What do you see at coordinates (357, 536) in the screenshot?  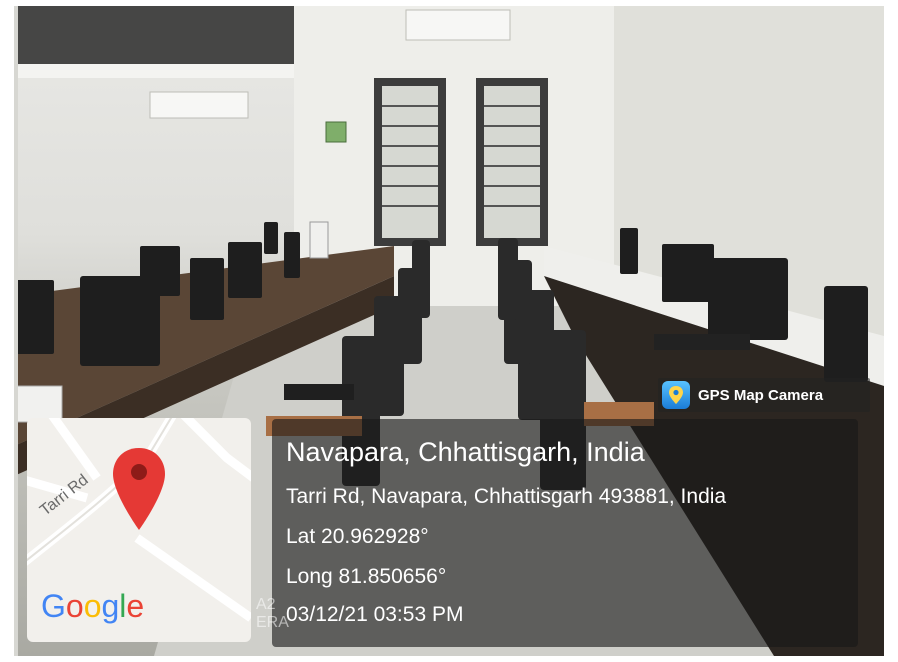 I see `latitude-line: Lat 20.962928°` at bounding box center [357, 536].